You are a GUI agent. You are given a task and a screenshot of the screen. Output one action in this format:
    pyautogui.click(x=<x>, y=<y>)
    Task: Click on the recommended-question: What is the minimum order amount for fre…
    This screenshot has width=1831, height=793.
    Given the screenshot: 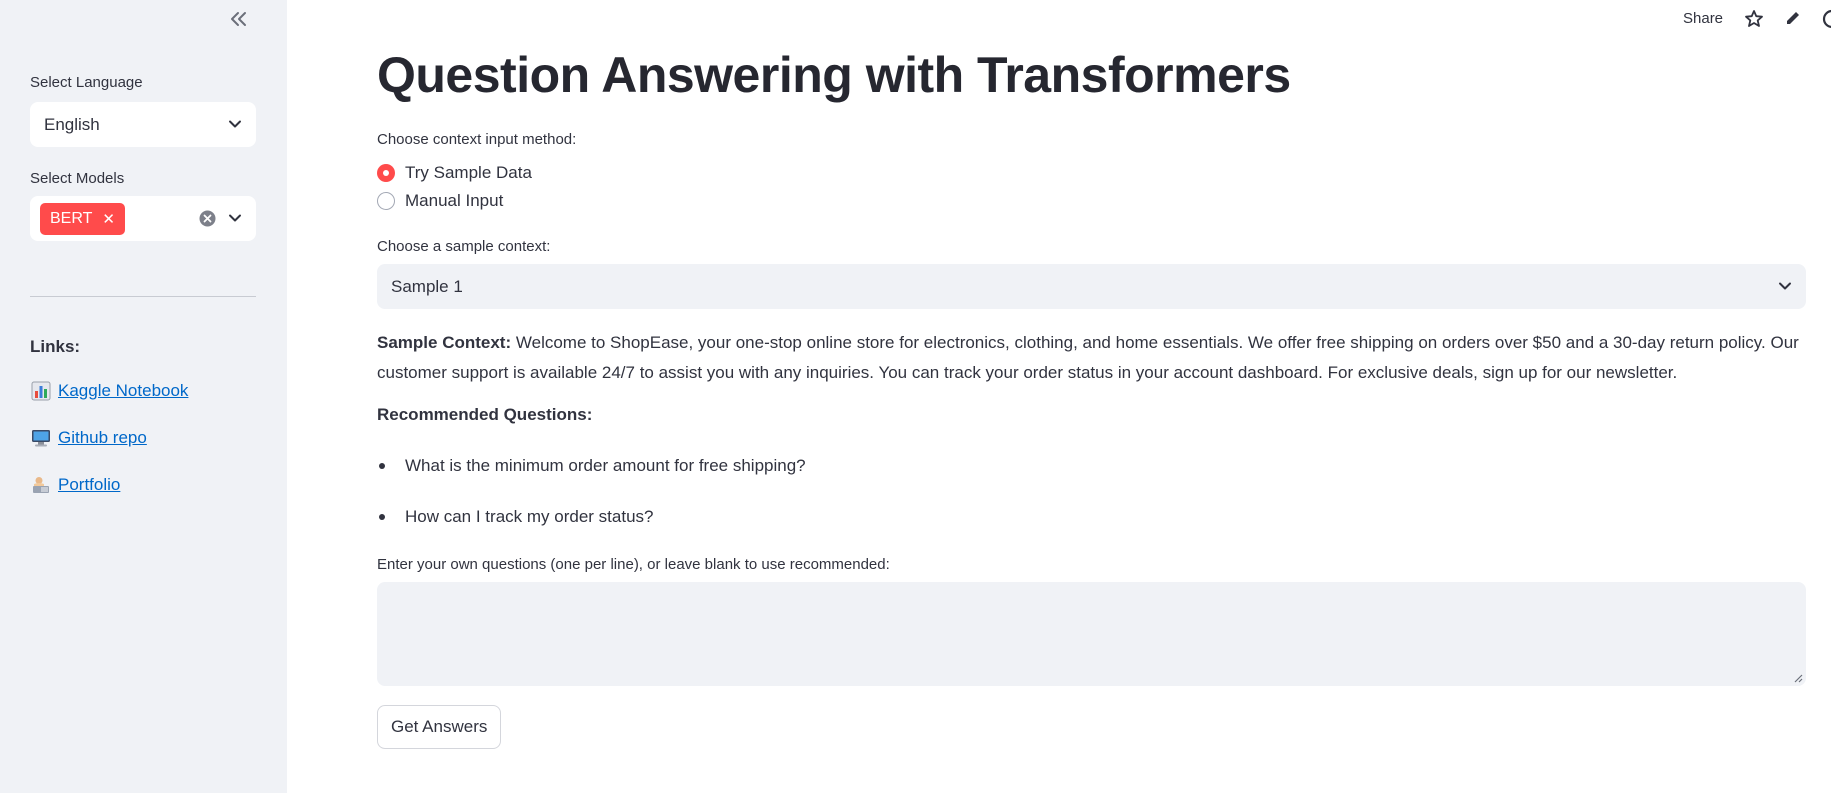 What is the action you would take?
    pyautogui.click(x=605, y=465)
    